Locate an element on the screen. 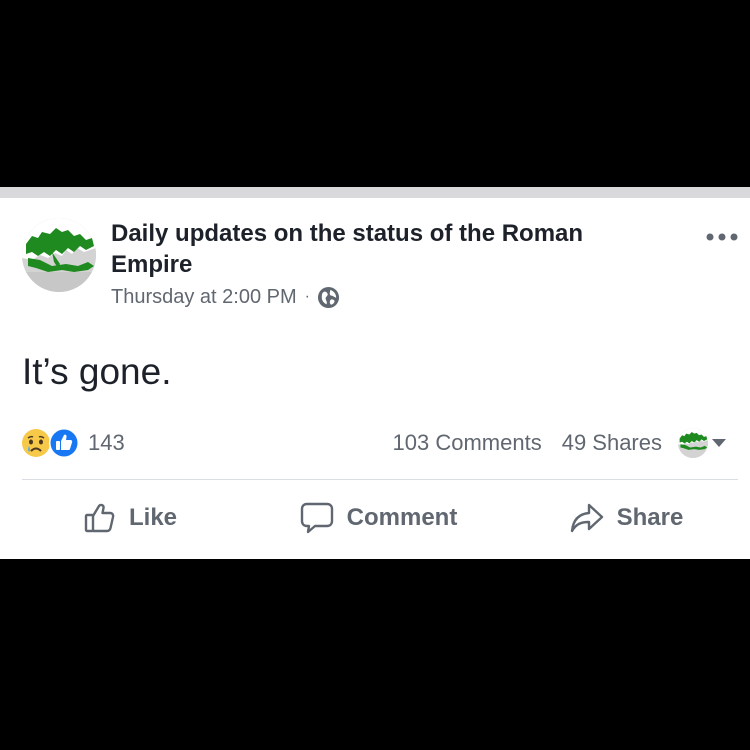  like-button-label: Like is located at coordinates (153, 517).